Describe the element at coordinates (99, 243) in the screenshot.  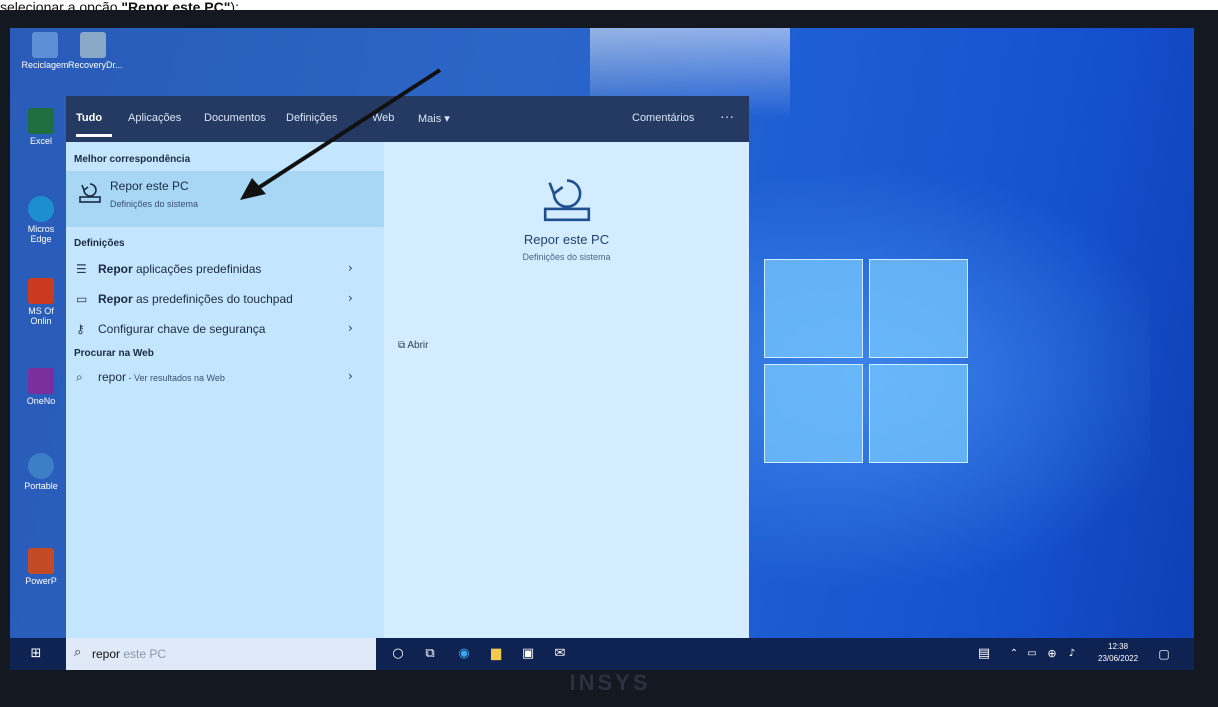
I see `settings-header: Definições` at that location.